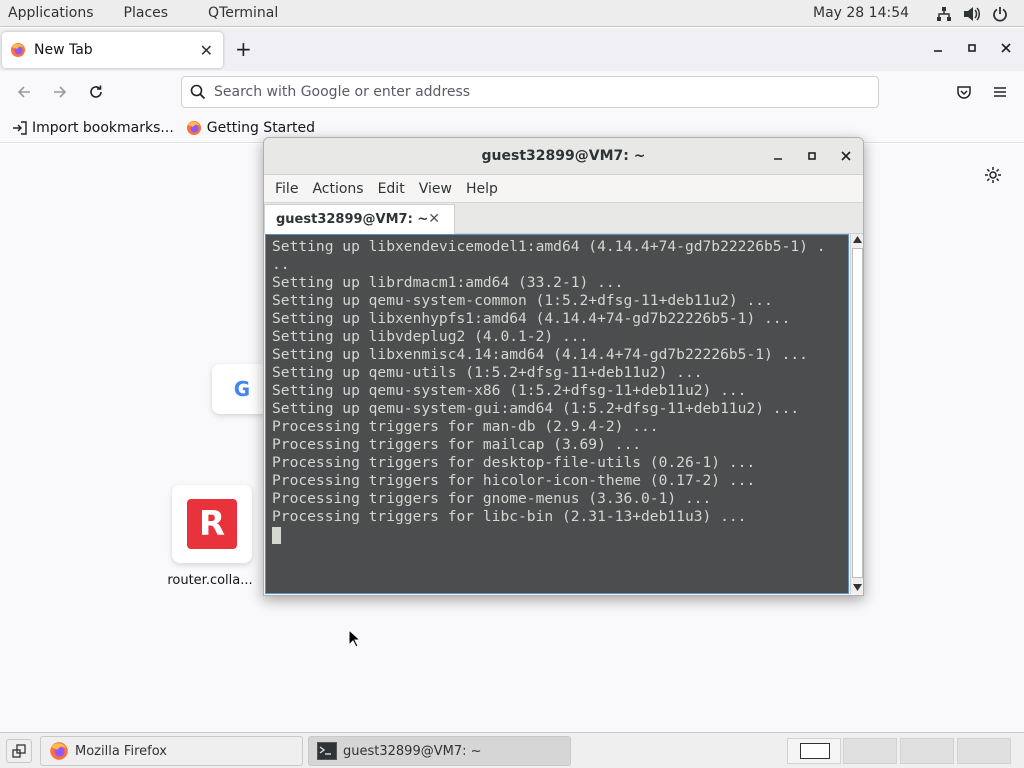  I want to click on taskbar-item-label: Mozilla Firefox, so click(121, 751).